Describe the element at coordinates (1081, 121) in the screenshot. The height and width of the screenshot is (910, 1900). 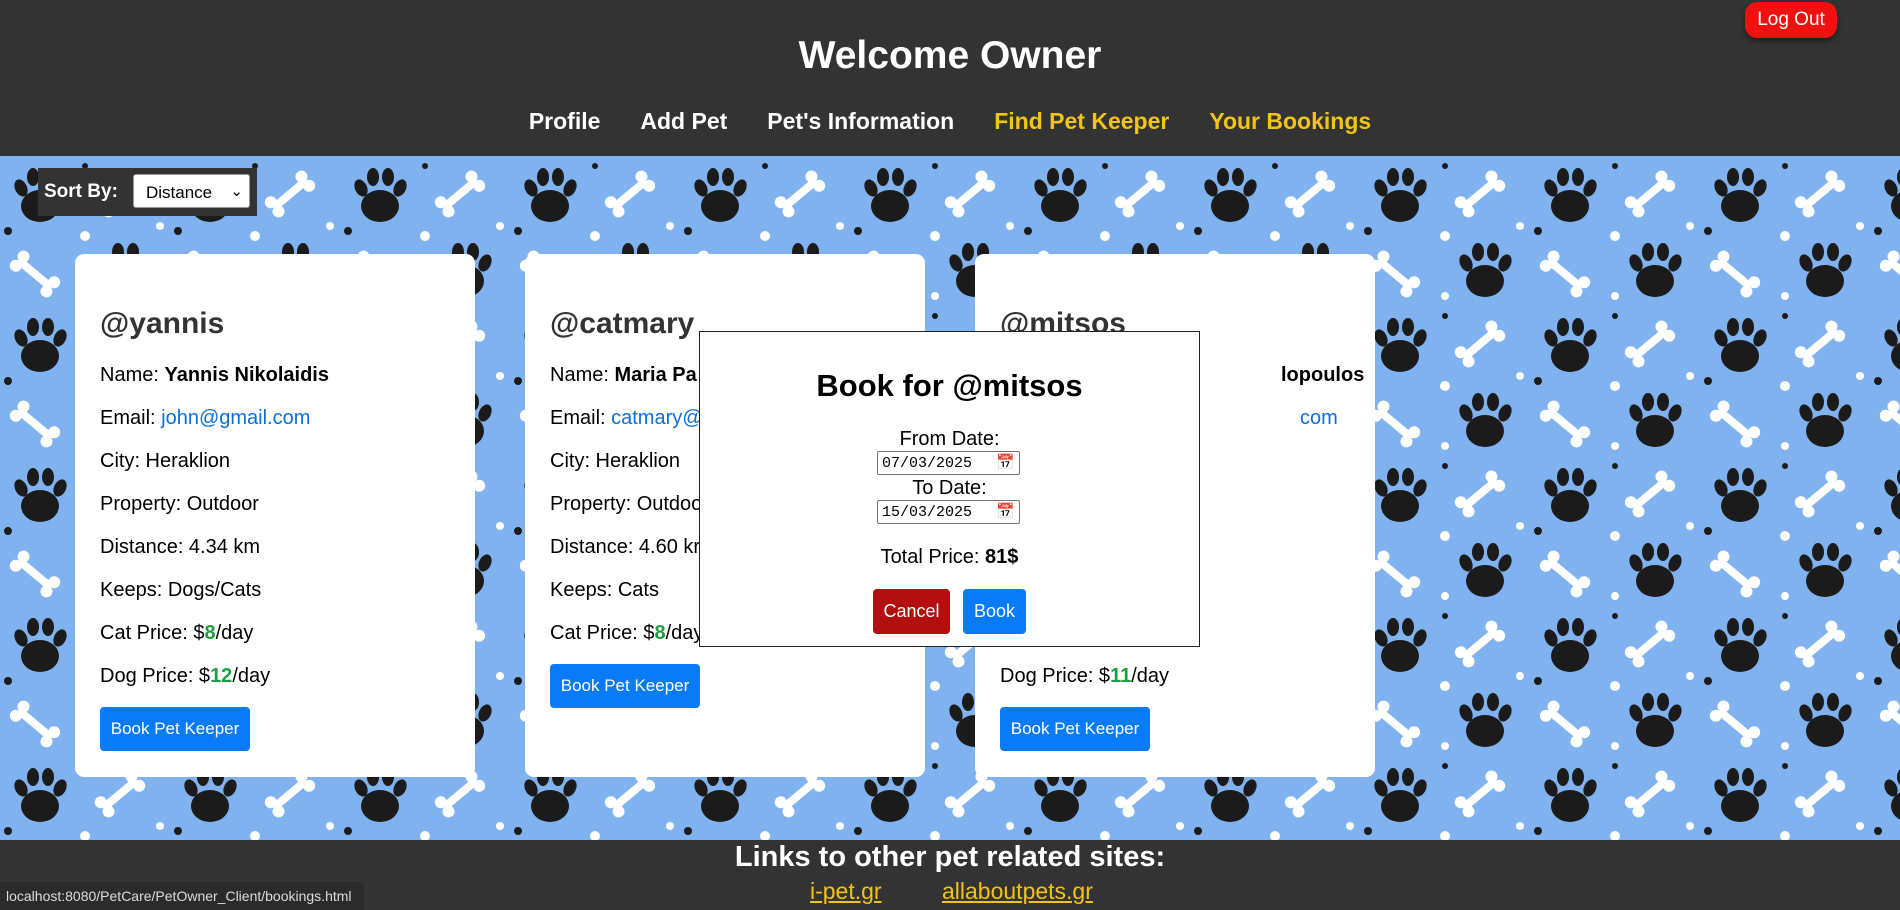
I see `nav-find-pet-keeper: Find Pet Keeper` at that location.